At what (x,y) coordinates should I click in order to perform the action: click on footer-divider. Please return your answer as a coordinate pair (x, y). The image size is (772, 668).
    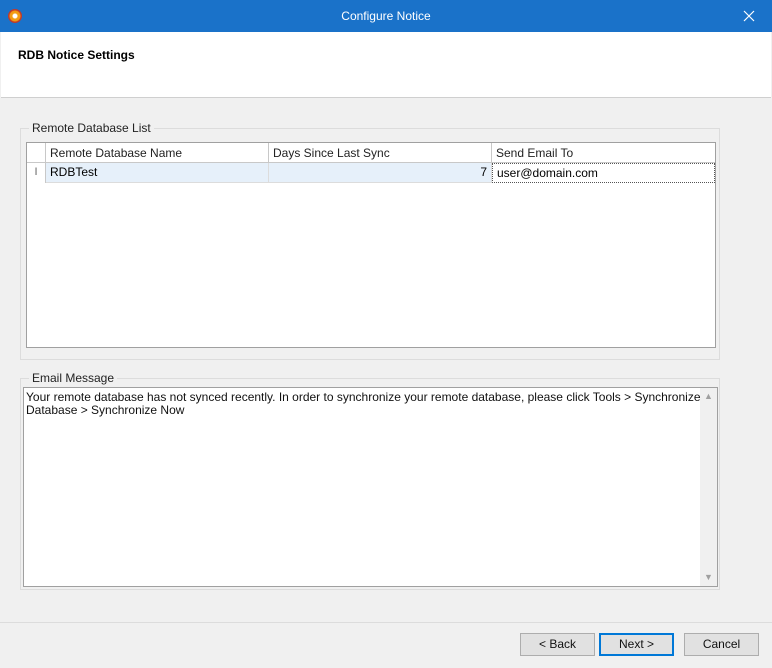
    Looking at the image, I should click on (386, 622).